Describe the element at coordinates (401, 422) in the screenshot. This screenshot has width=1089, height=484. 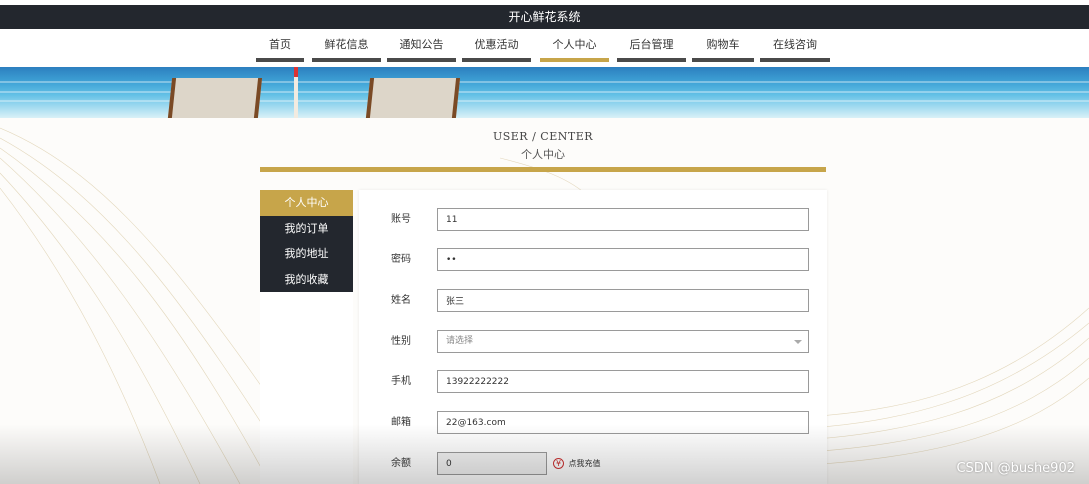
I see `email-label: 邮箱` at that location.